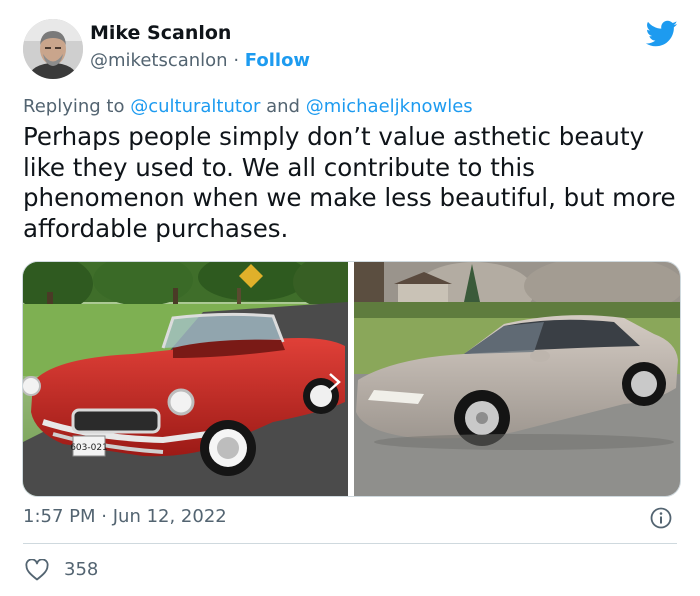 This screenshot has height=596, width=700. I want to click on mention-culturaltutor: @culturaltutor, so click(195, 106).